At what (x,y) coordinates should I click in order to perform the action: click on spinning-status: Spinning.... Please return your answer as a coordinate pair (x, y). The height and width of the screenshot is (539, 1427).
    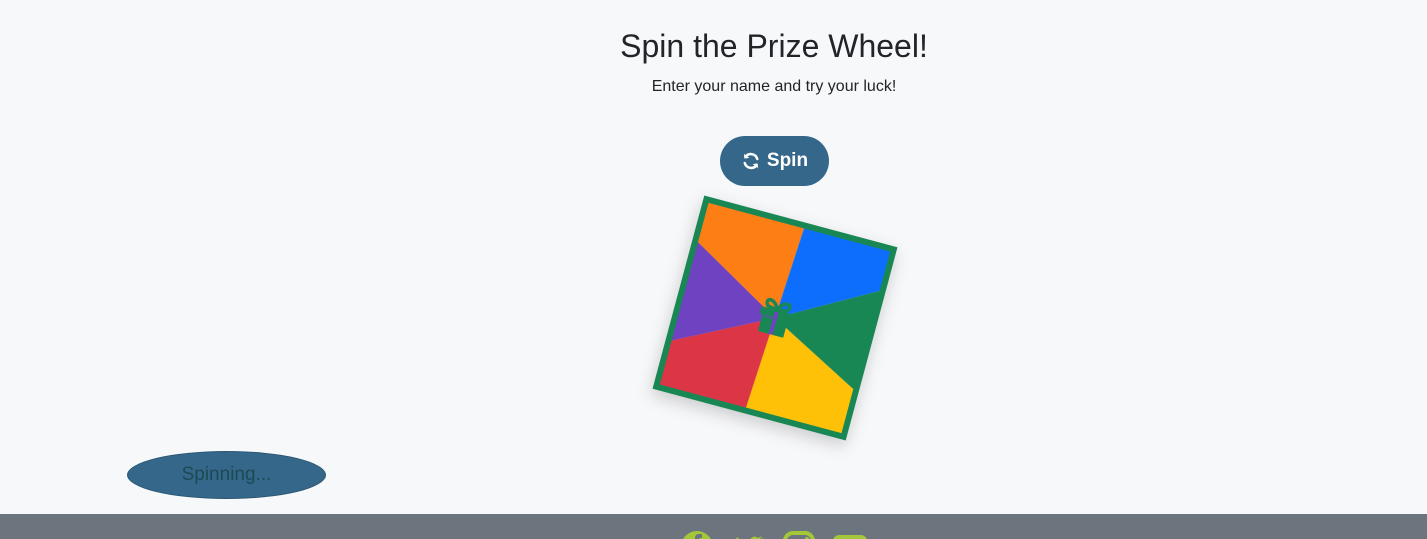
    Looking at the image, I should click on (226, 475).